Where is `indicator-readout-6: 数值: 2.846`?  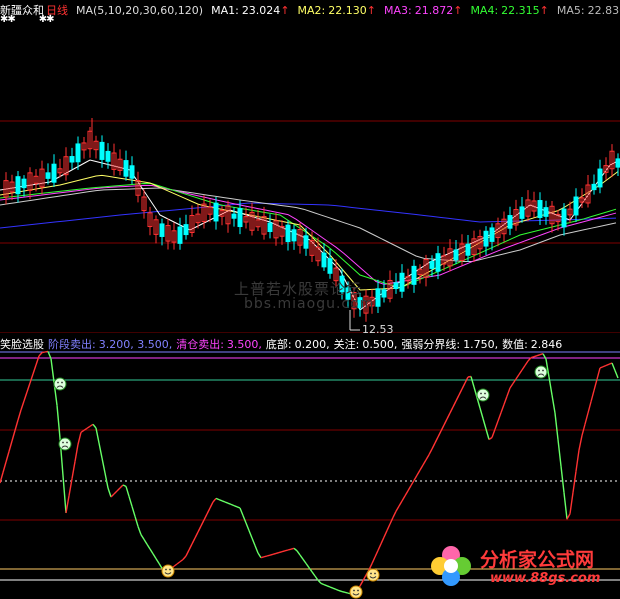 indicator-readout-6: 数值: 2.846 is located at coordinates (532, 344).